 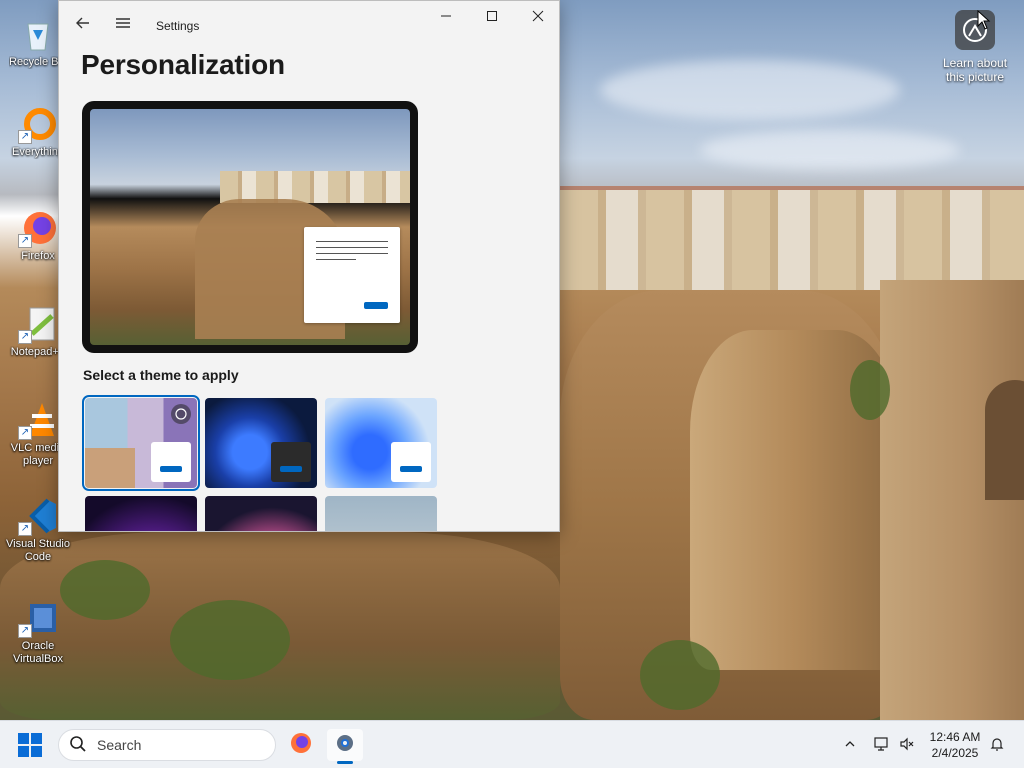 I want to click on chevron-up-icon, so click(x=850, y=745).